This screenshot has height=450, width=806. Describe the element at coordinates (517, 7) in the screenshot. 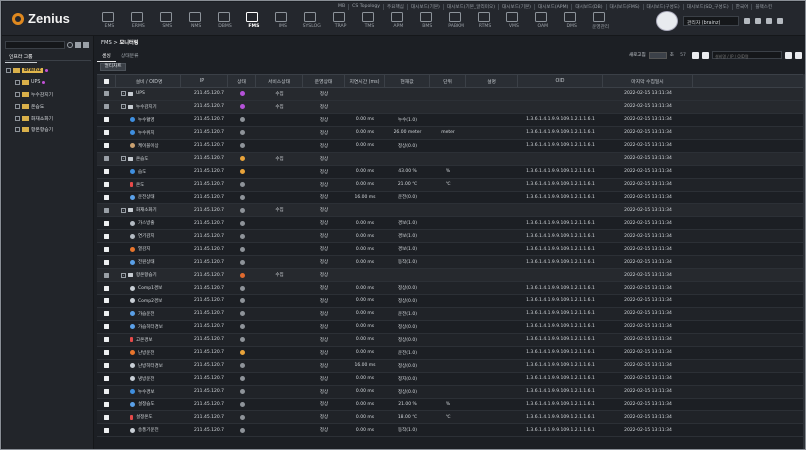

I see `top-link: 대시보드(기본)` at that location.